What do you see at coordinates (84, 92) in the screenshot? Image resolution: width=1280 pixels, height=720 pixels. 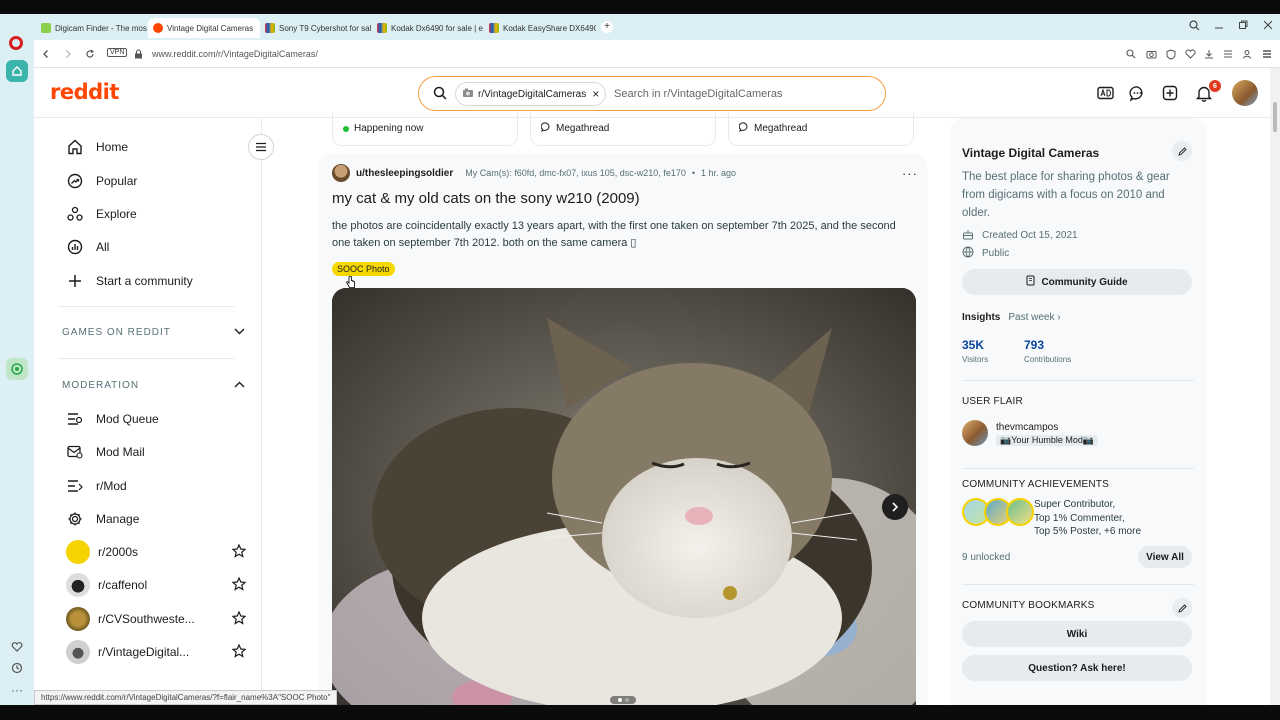 I see `reddit-logo: reddit` at bounding box center [84, 92].